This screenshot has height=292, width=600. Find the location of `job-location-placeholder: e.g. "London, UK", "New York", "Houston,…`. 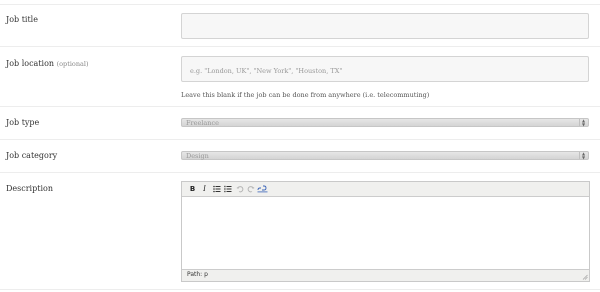

job-location-placeholder: e.g. "London, UK", "New York", "Houston,… is located at coordinates (266, 71).